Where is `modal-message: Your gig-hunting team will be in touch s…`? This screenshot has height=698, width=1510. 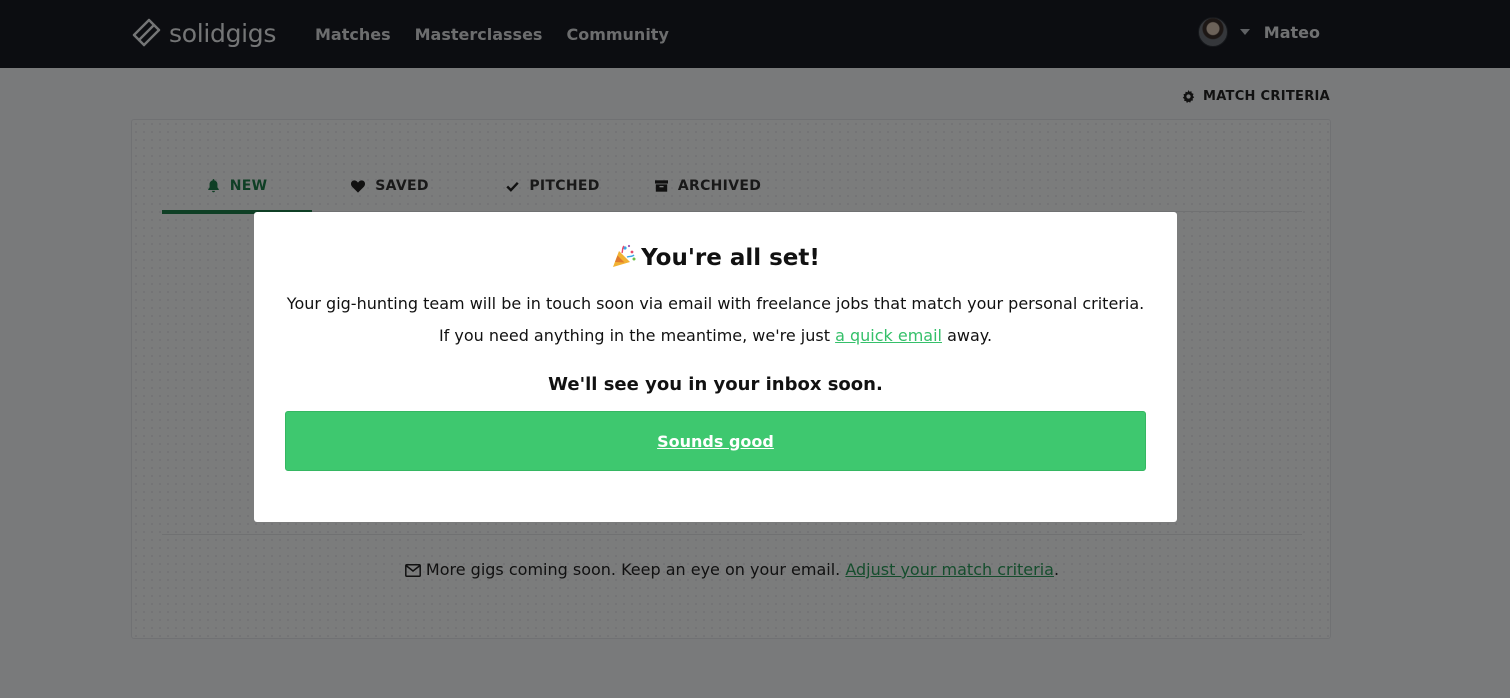
modal-message: Your gig-hunting team will be in touch s… is located at coordinates (715, 303).